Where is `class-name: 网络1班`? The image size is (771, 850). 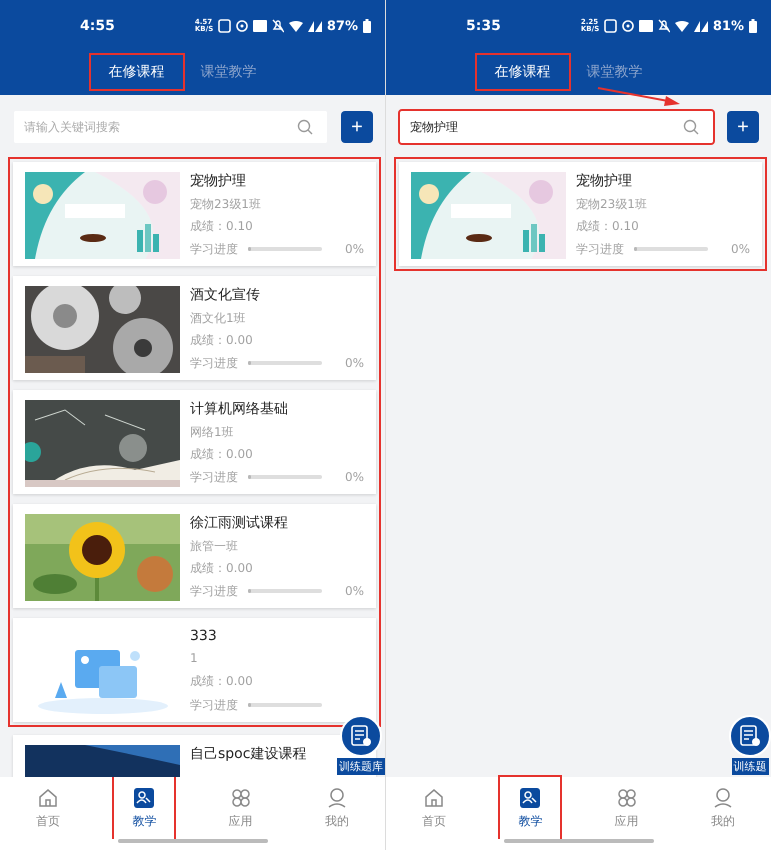 class-name: 网络1班 is located at coordinates (212, 432).